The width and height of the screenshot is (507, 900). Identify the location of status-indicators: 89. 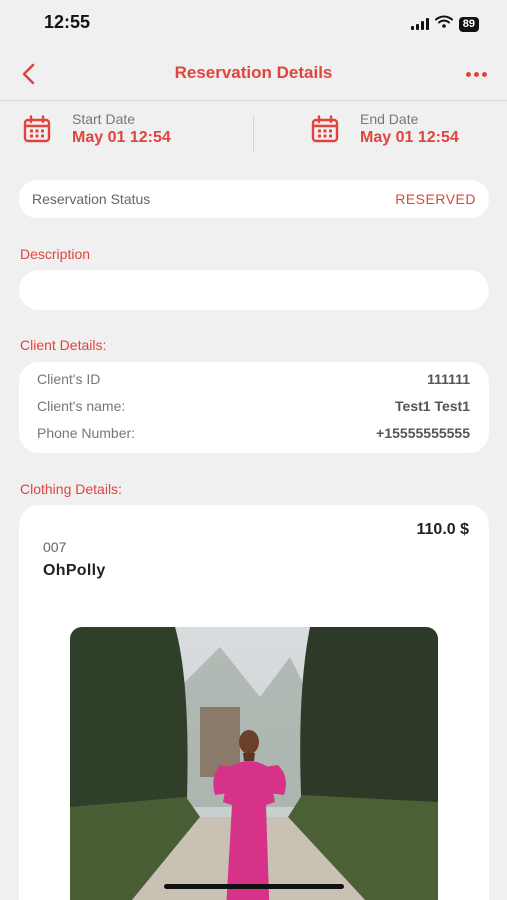
(444, 24).